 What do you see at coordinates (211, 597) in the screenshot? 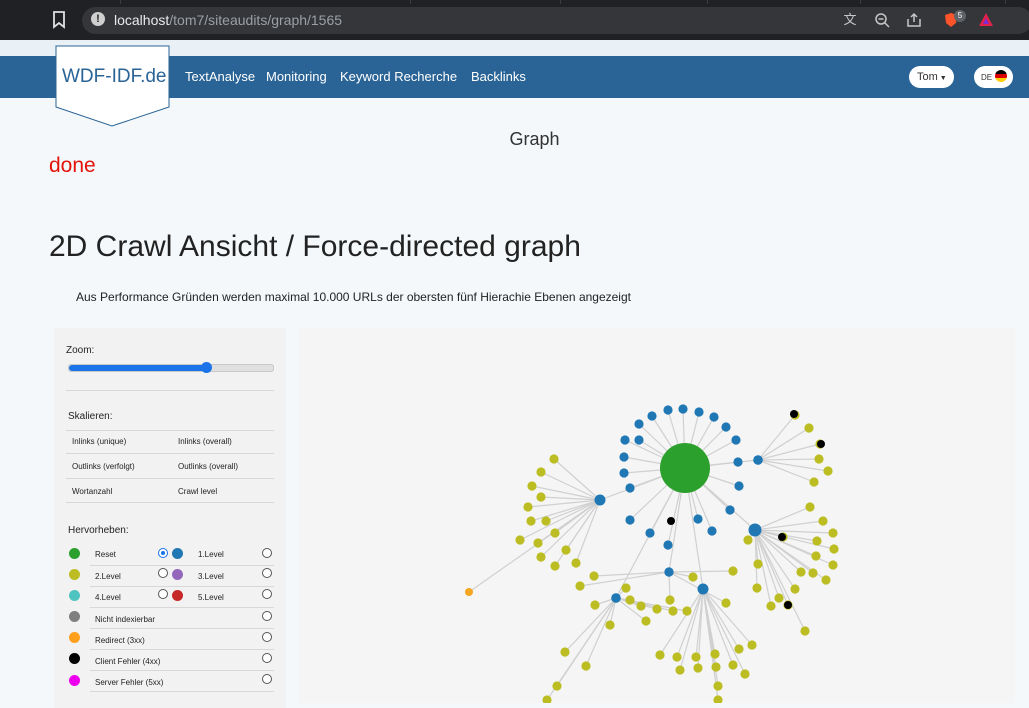
I see `highlight-level5: 5.Level` at bounding box center [211, 597].